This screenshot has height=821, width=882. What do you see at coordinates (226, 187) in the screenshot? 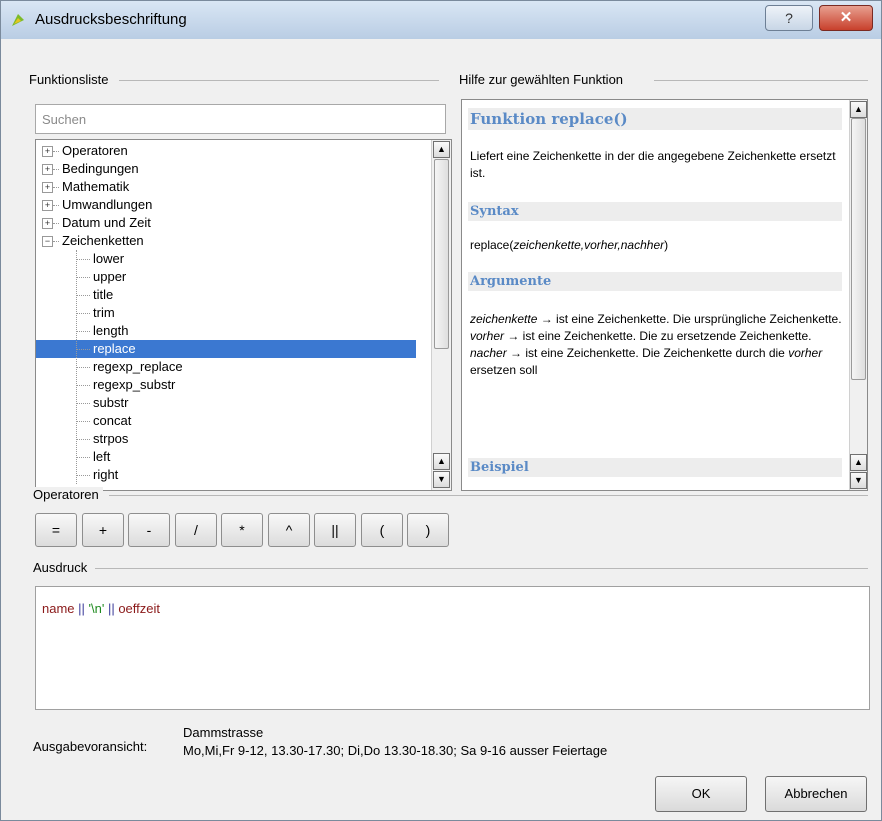
I see `tree-category: + Mathematik` at bounding box center [226, 187].